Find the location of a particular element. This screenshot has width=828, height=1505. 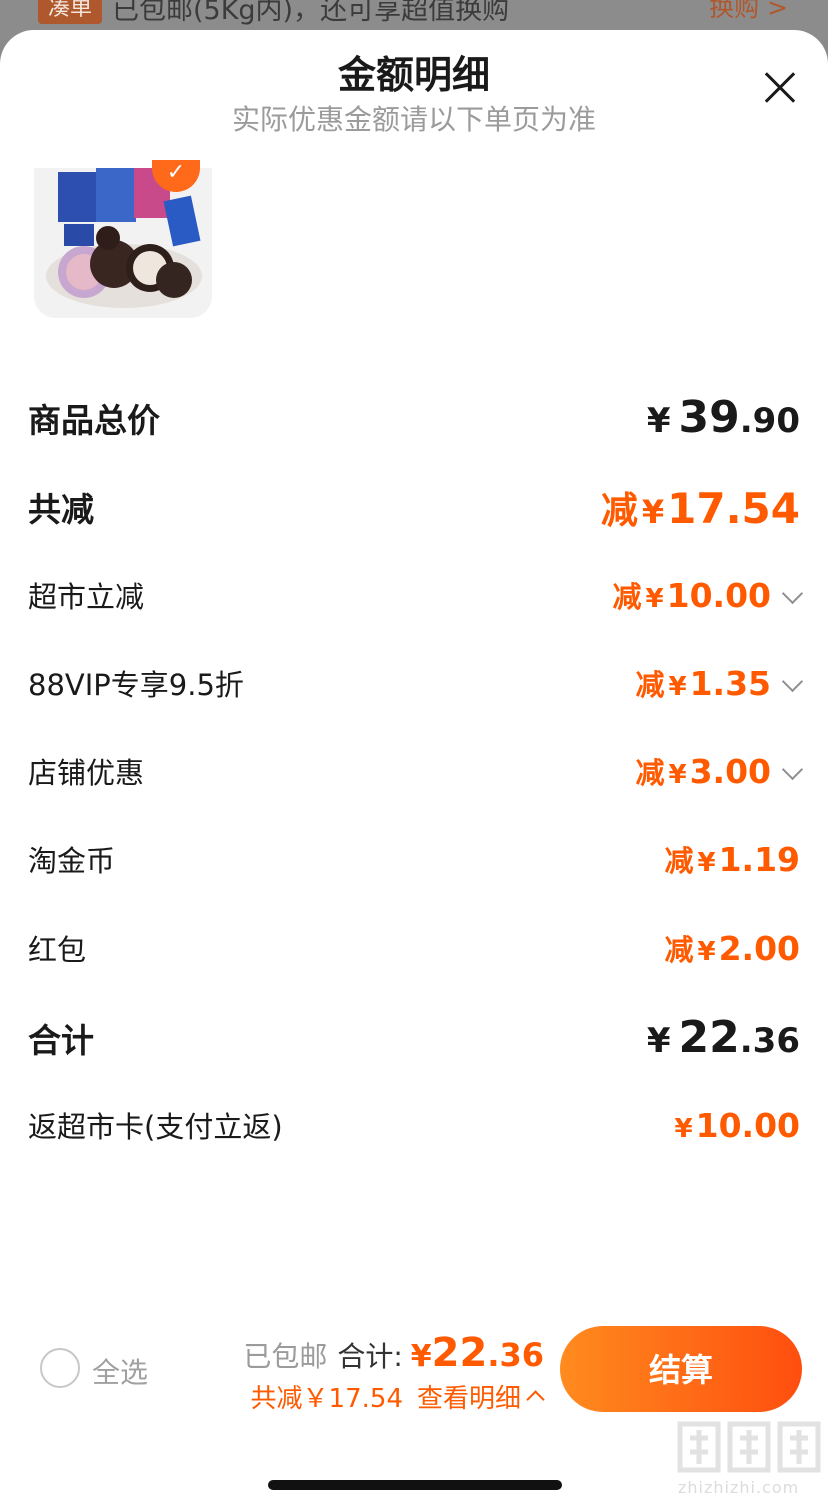

row-rebate: 返超市卡(支付立返) ¥ 10.00 is located at coordinates (414, 1125).